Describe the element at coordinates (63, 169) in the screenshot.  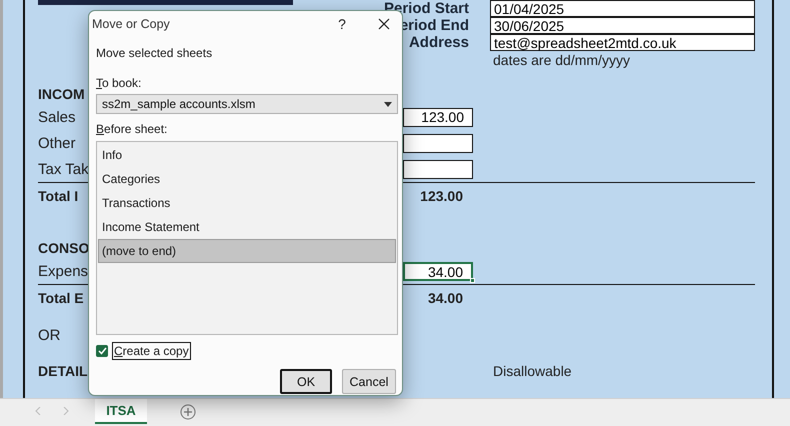
I see `row-label: Tax Tak` at that location.